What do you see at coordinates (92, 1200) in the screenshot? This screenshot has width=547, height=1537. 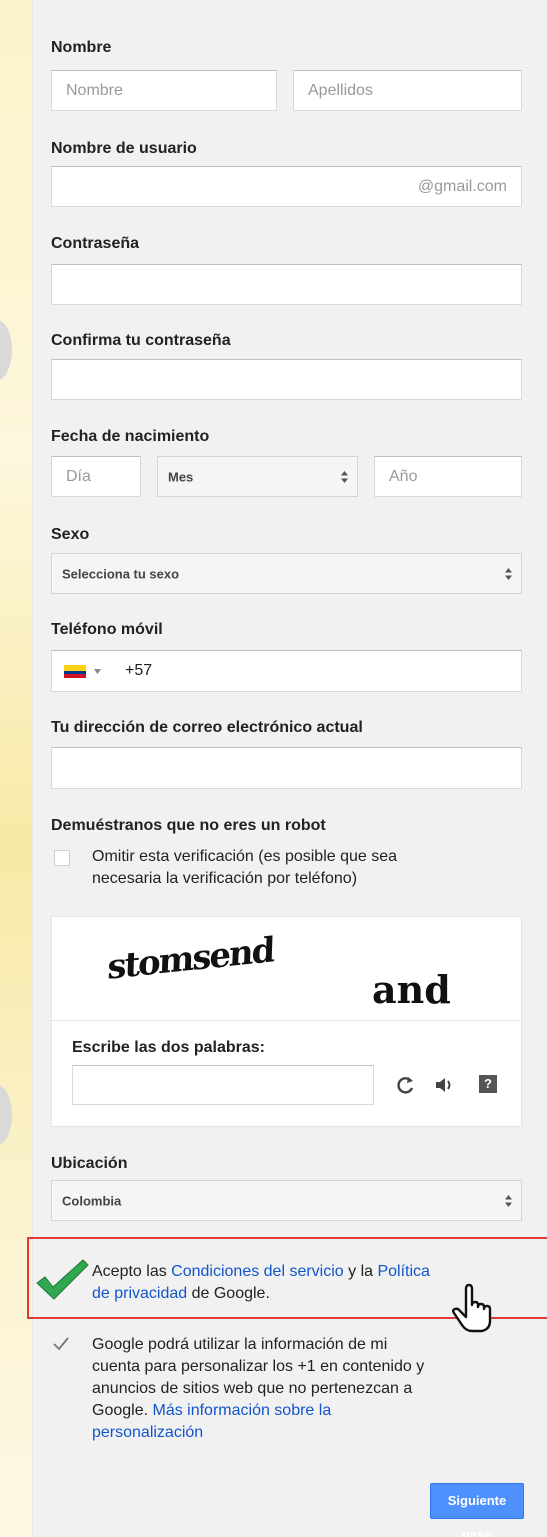 I see `location-value: Colombia` at bounding box center [92, 1200].